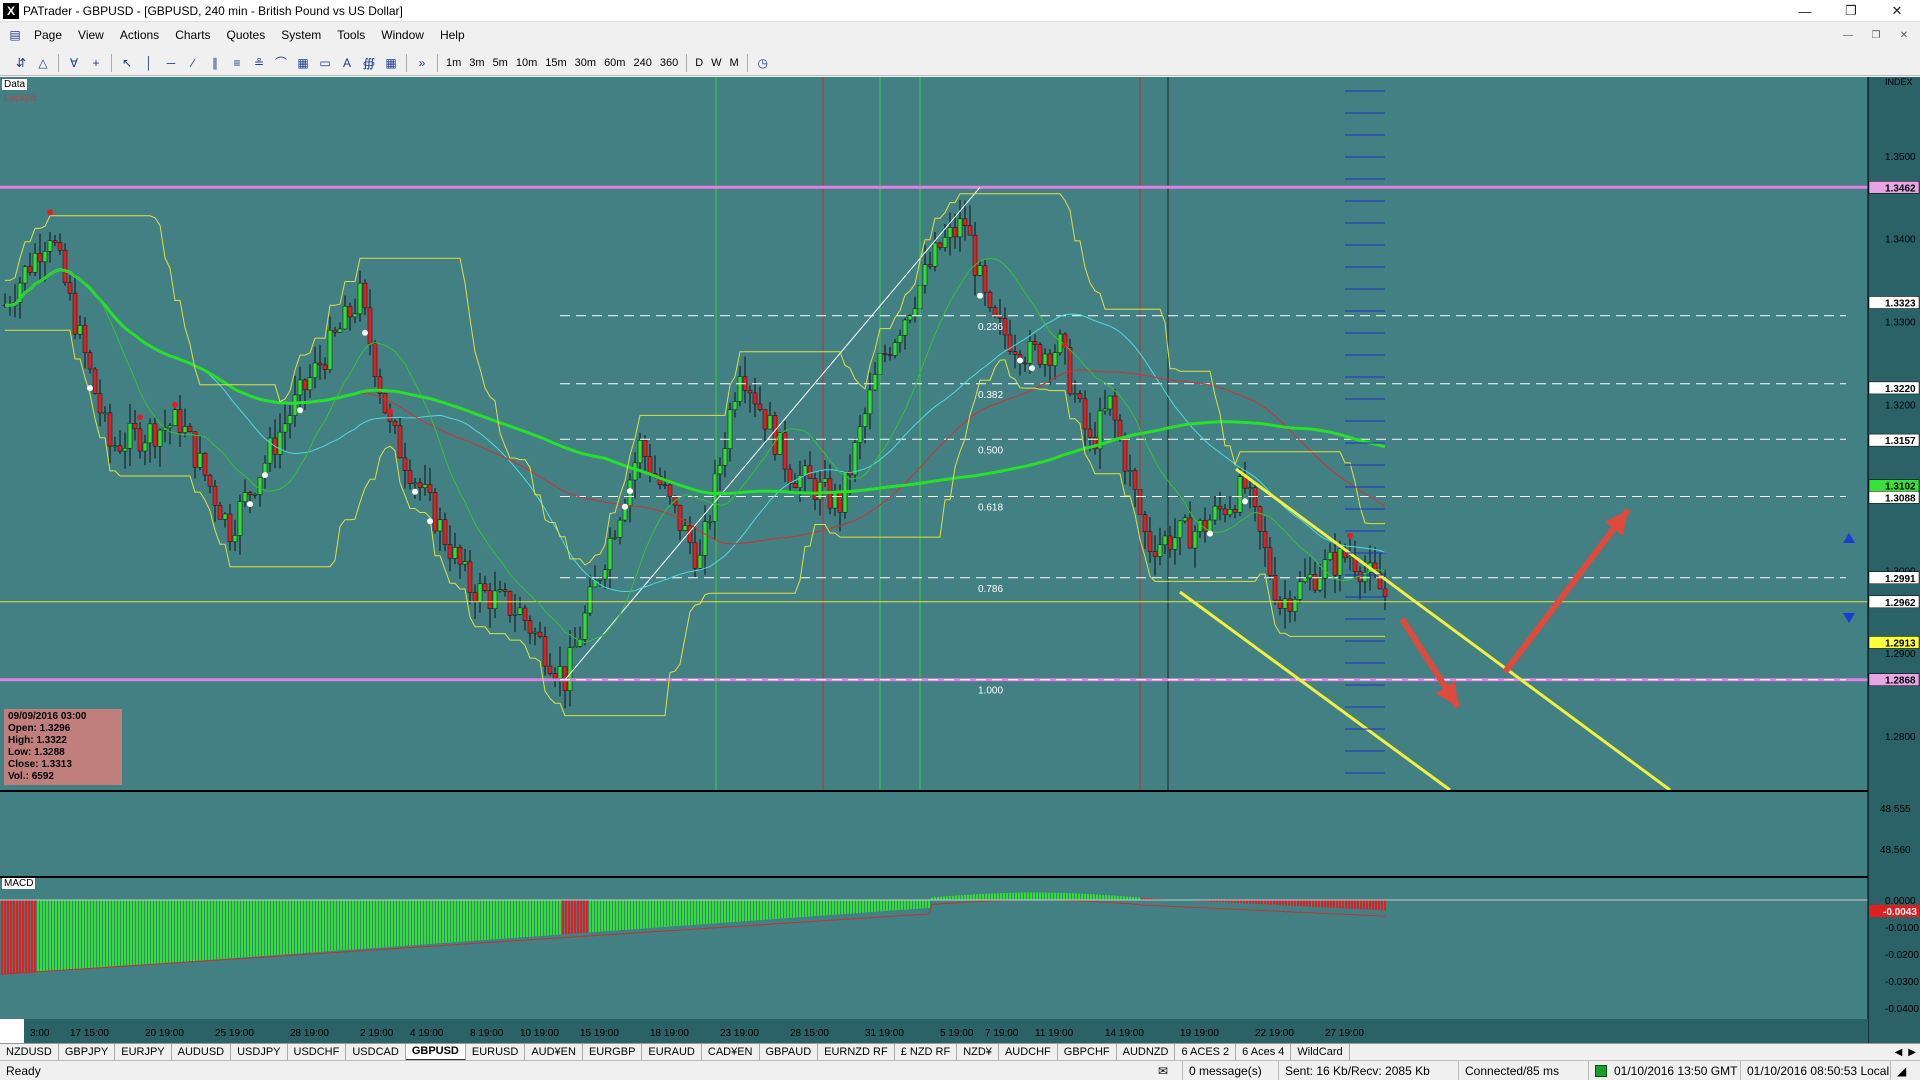  Describe the element at coordinates (391, 63) in the screenshot. I see `template-icon: ▦` at that location.